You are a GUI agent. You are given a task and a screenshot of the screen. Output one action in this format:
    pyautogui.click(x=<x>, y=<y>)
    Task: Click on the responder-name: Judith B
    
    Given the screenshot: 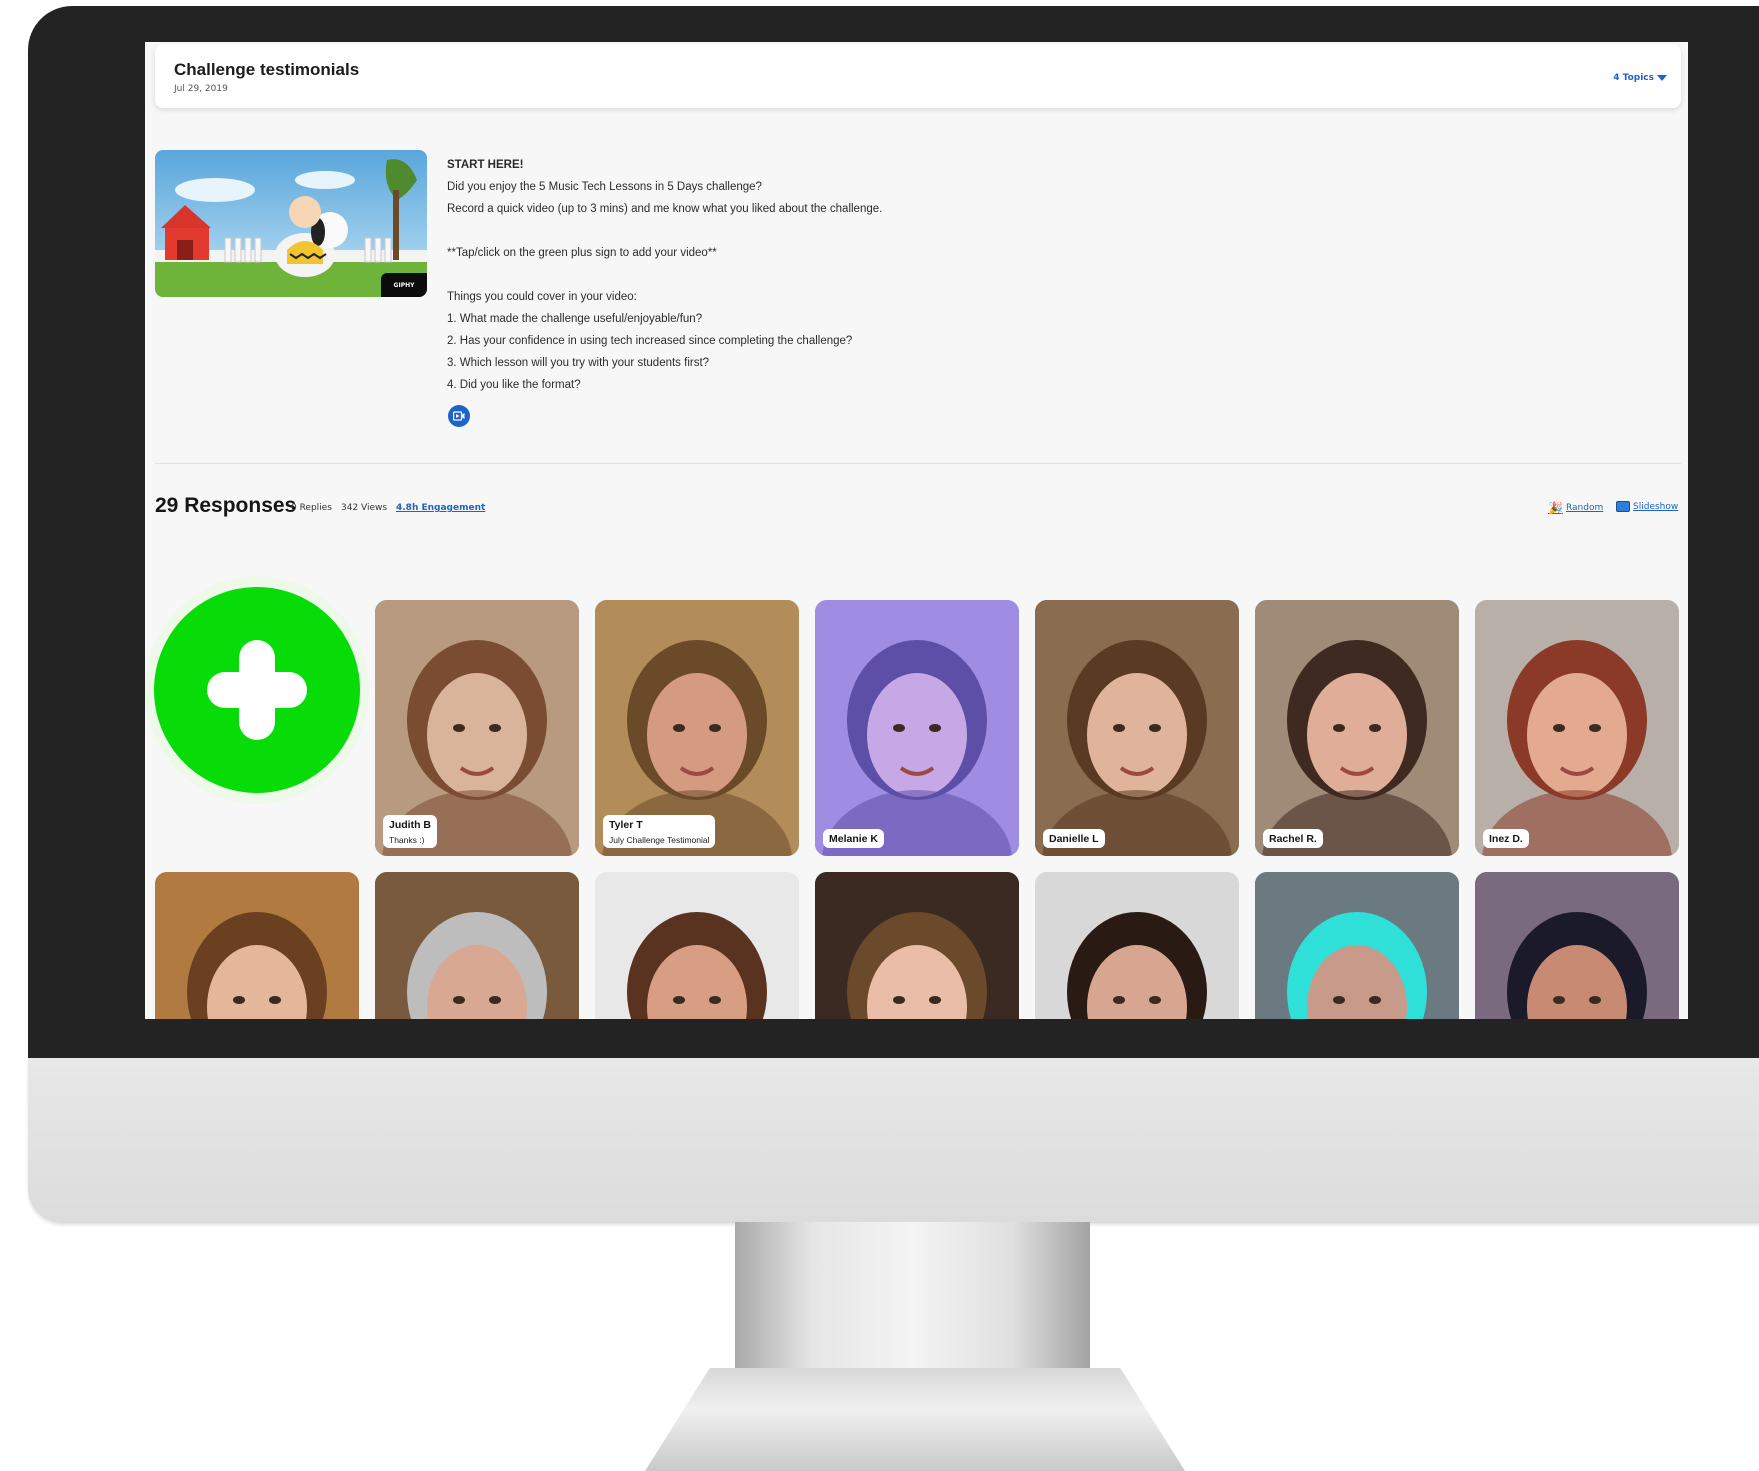 What is the action you would take?
    pyautogui.click(x=410, y=825)
    